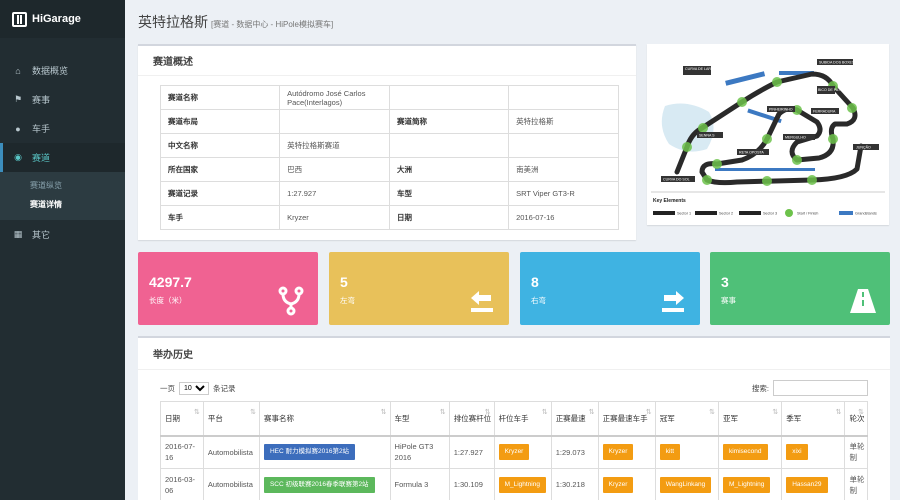 This screenshot has height=500, width=900. What do you see at coordinates (449, 145) in the screenshot?
I see `overview-key` at bounding box center [449, 145].